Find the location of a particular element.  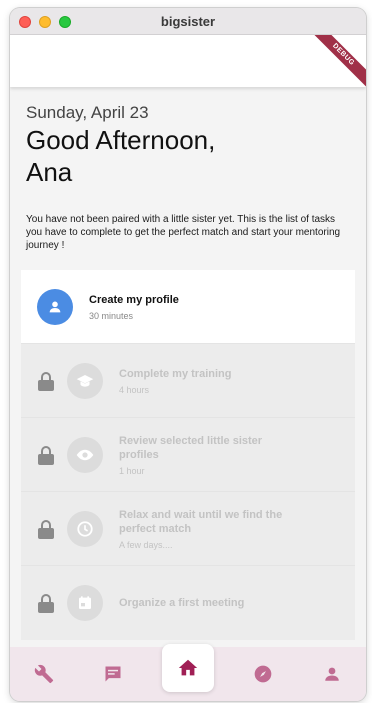

person-icon is located at coordinates (55, 306).